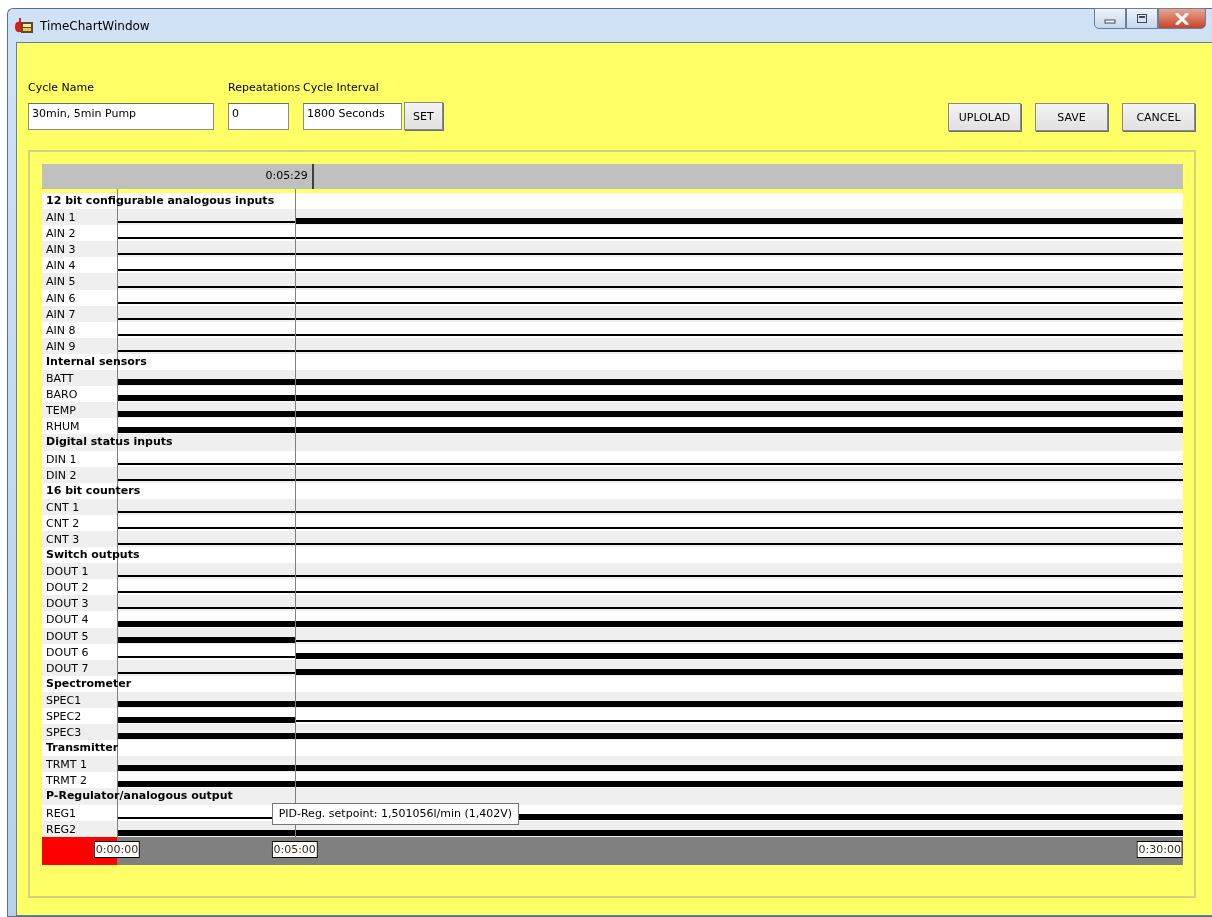 The width and height of the screenshot is (1212, 917). I want to click on cycle-interval-field: 1800 Seconds, so click(352, 116).